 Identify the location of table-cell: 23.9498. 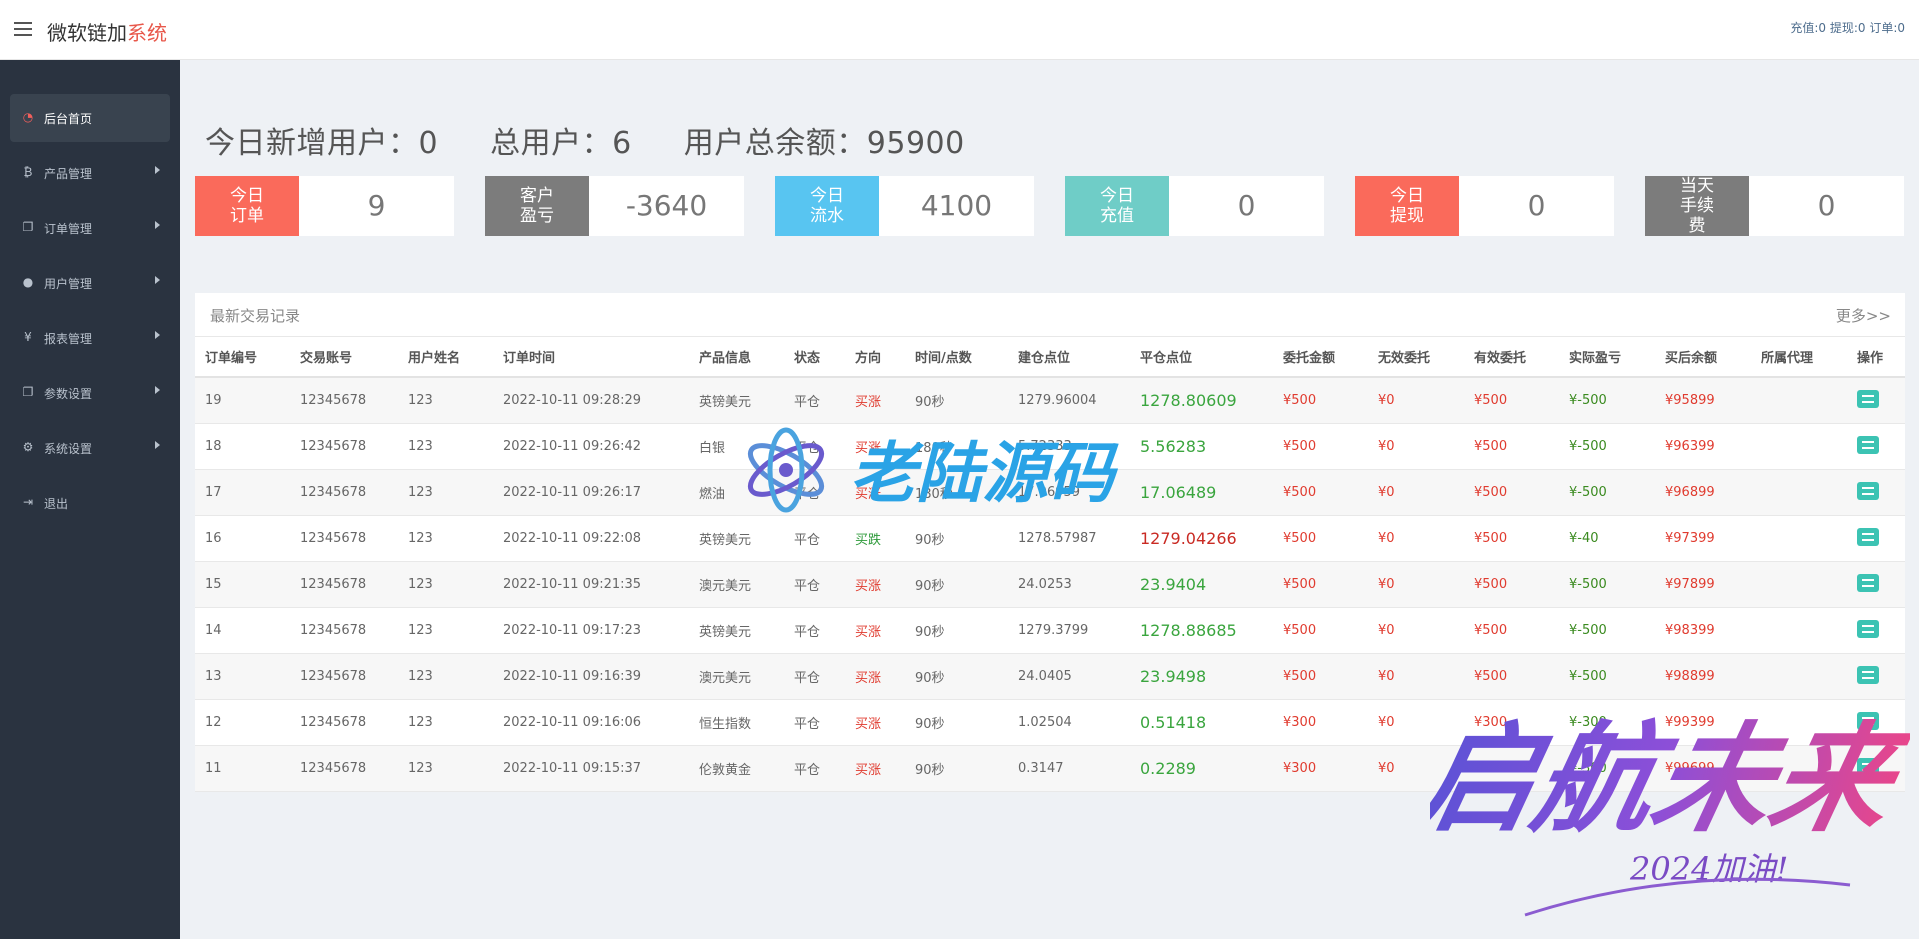
(1201, 676).